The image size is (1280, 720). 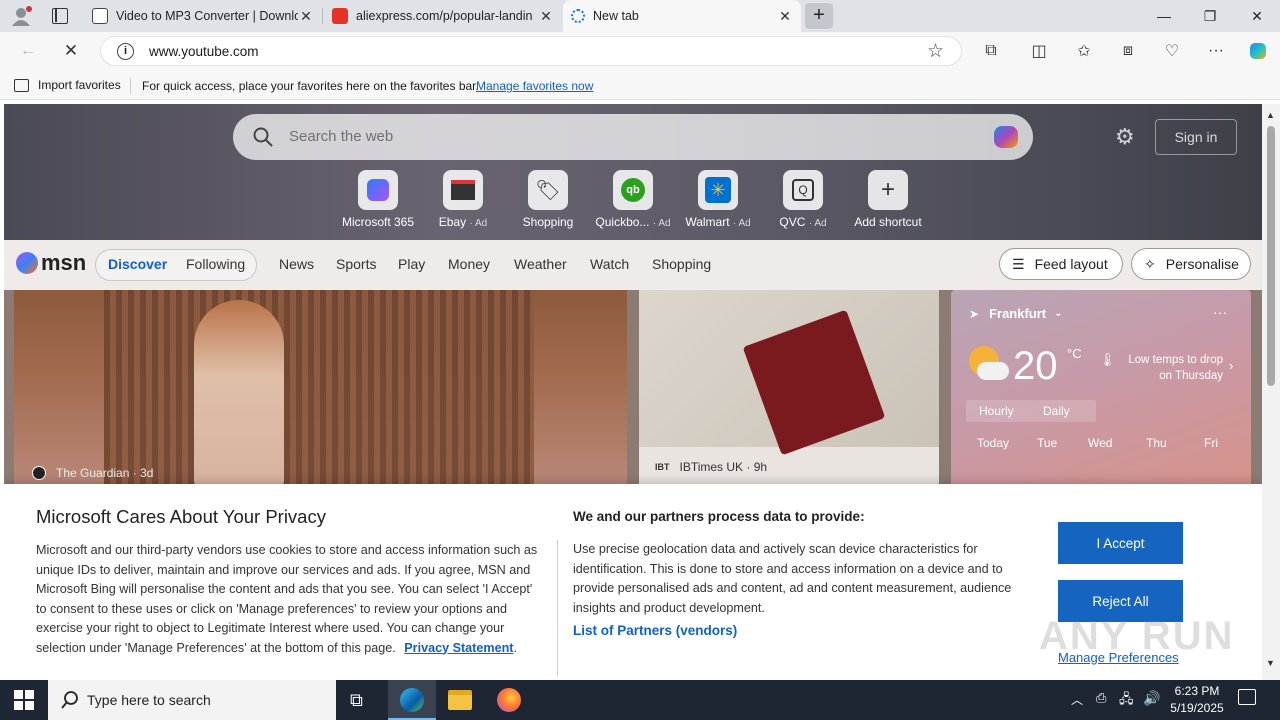 I want to click on clock: 6:23 PM 5/19/2025, so click(x=1197, y=700).